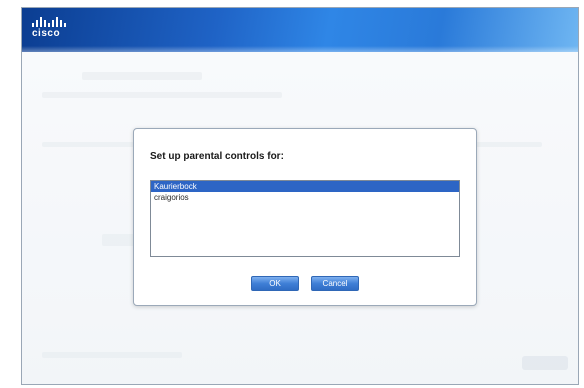  I want to click on cisco-bars-icon, so click(52, 22).